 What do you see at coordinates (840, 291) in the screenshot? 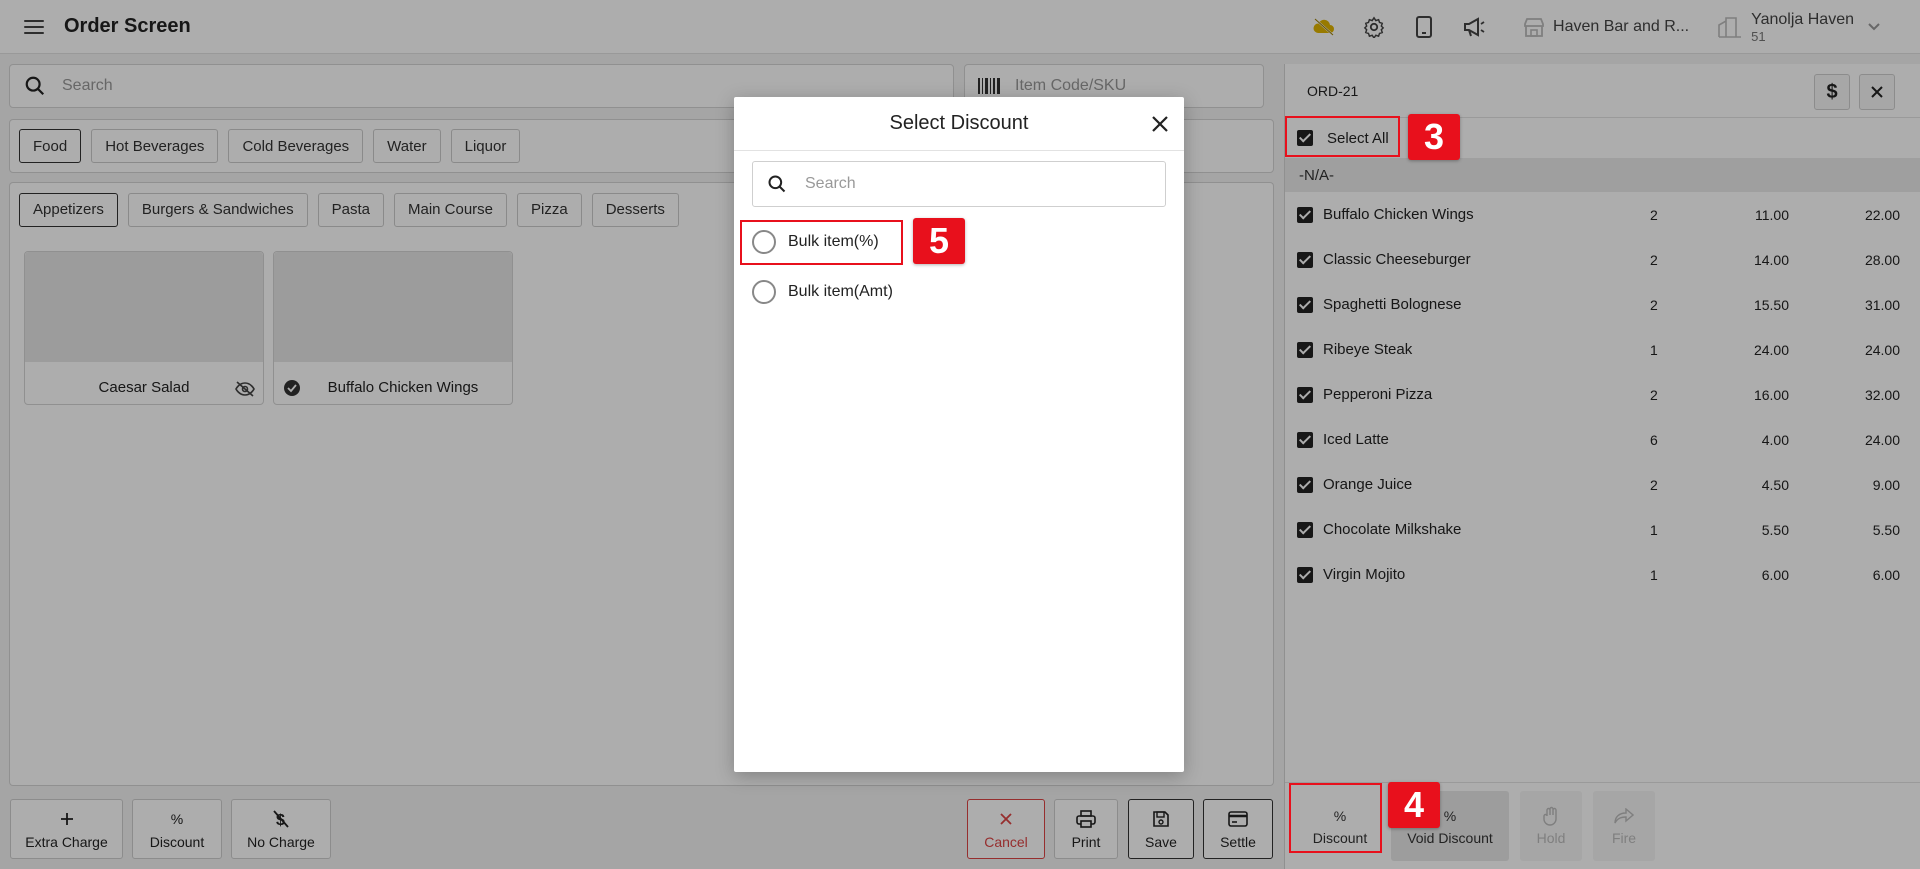
I see `discount-option-label: Bulk item(Amt)` at bounding box center [840, 291].